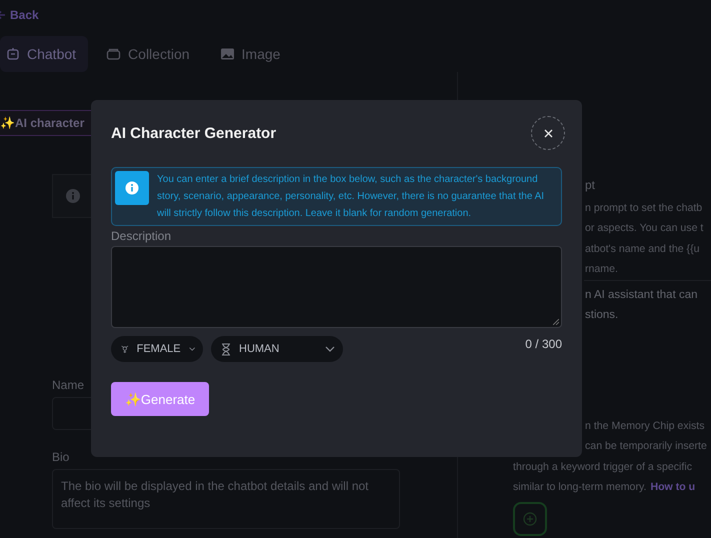 The image size is (711, 538). I want to click on section-heading: pt, so click(590, 185).